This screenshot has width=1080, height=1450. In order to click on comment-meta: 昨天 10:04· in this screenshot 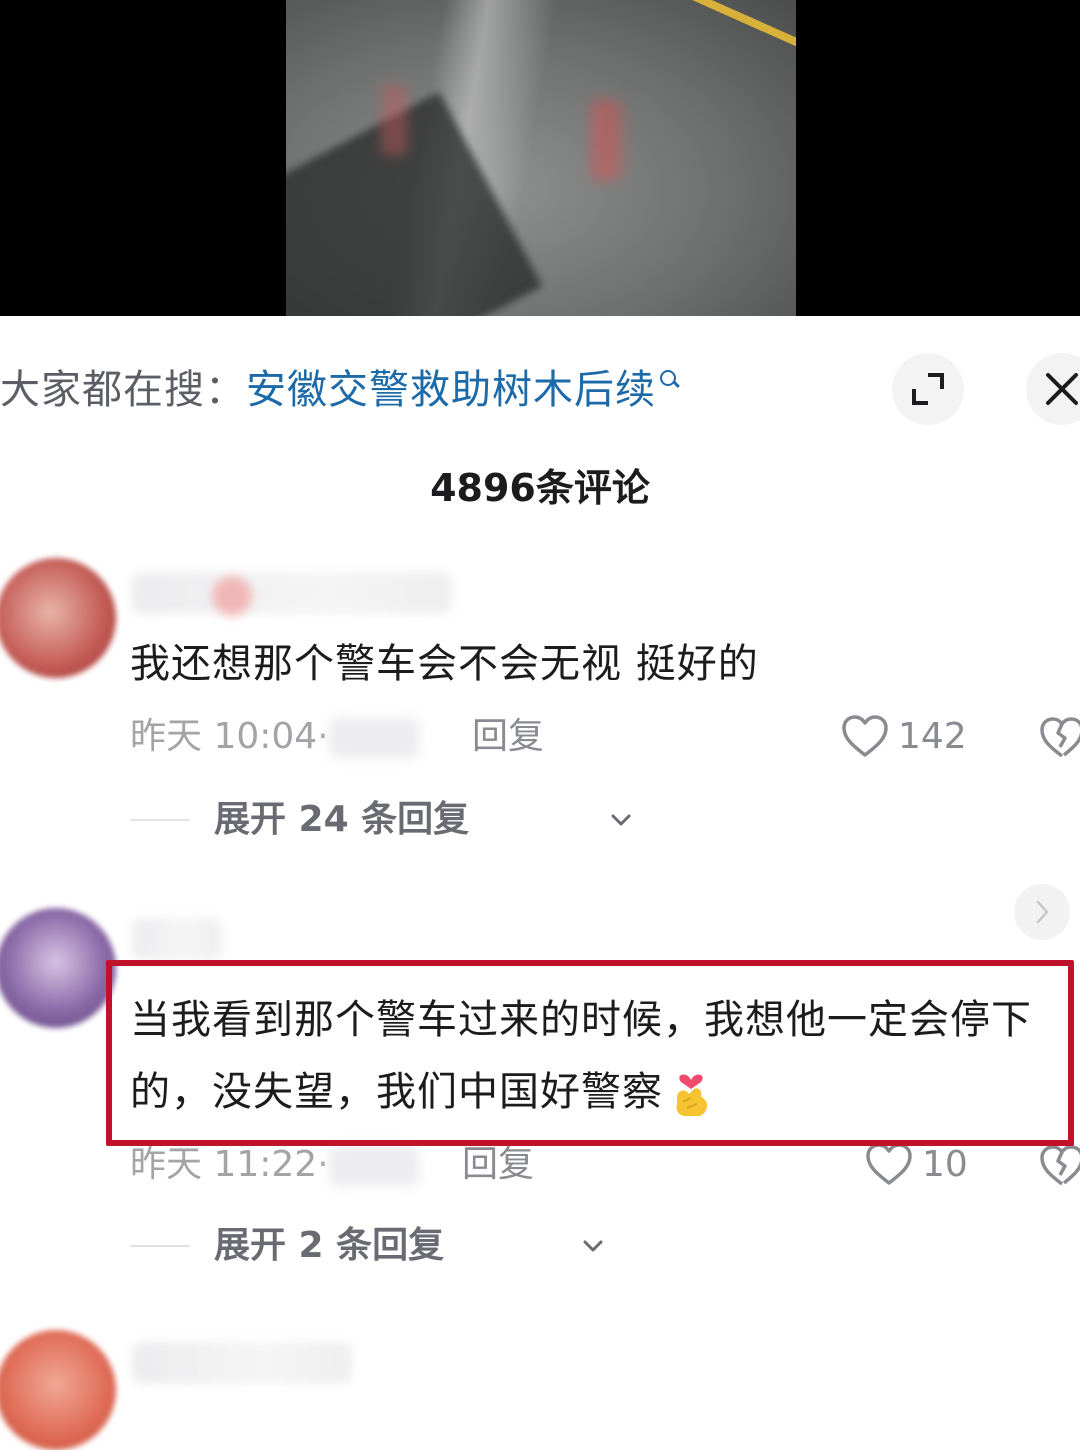, I will do `click(274, 737)`.